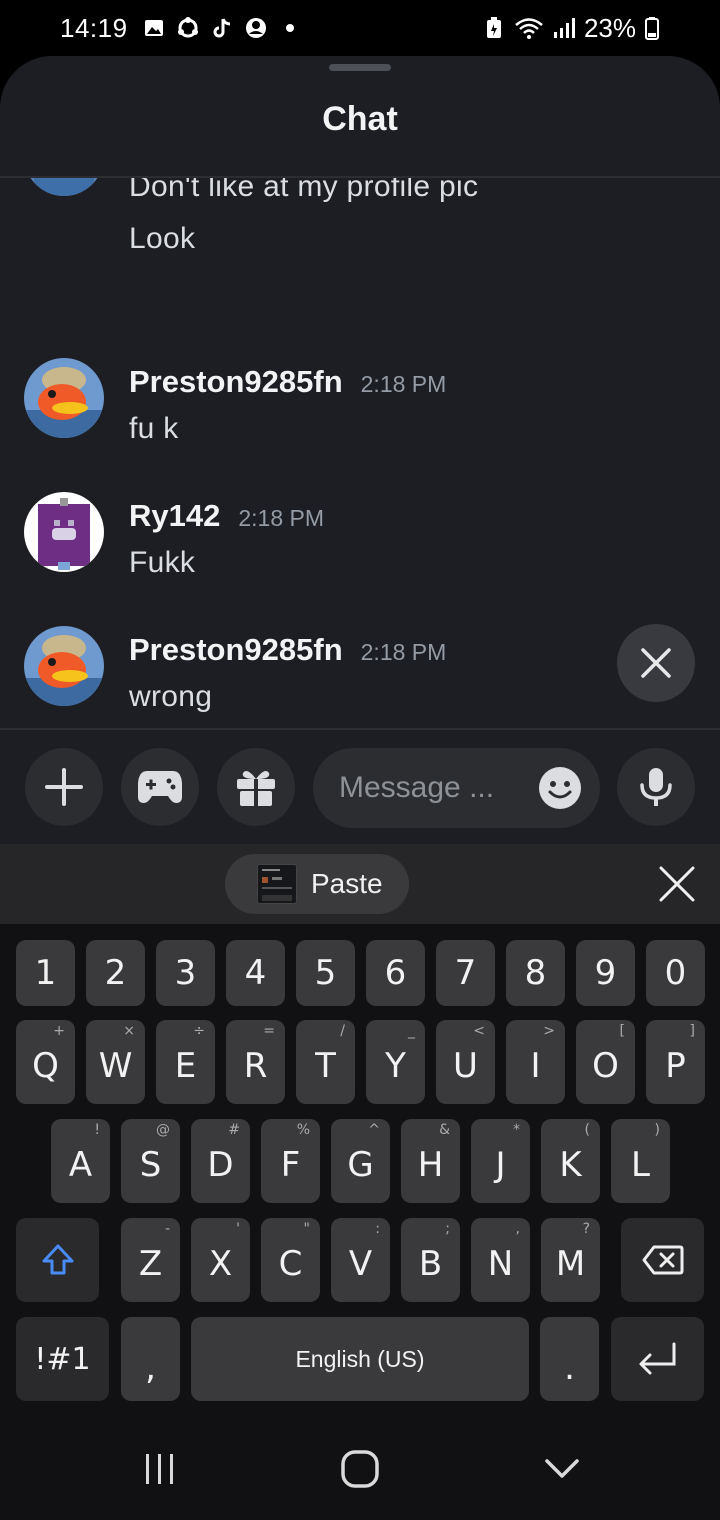 This screenshot has width=720, height=1520. Describe the element at coordinates (429, 788) in the screenshot. I see `message-input` at that location.